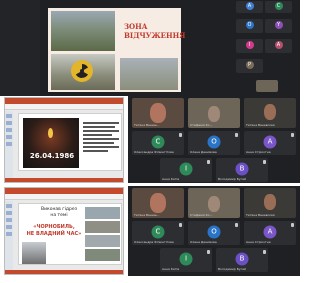  I want to click on slide-title: ЗОНА ВІДЧУЖЕННЯ, so click(155, 31).